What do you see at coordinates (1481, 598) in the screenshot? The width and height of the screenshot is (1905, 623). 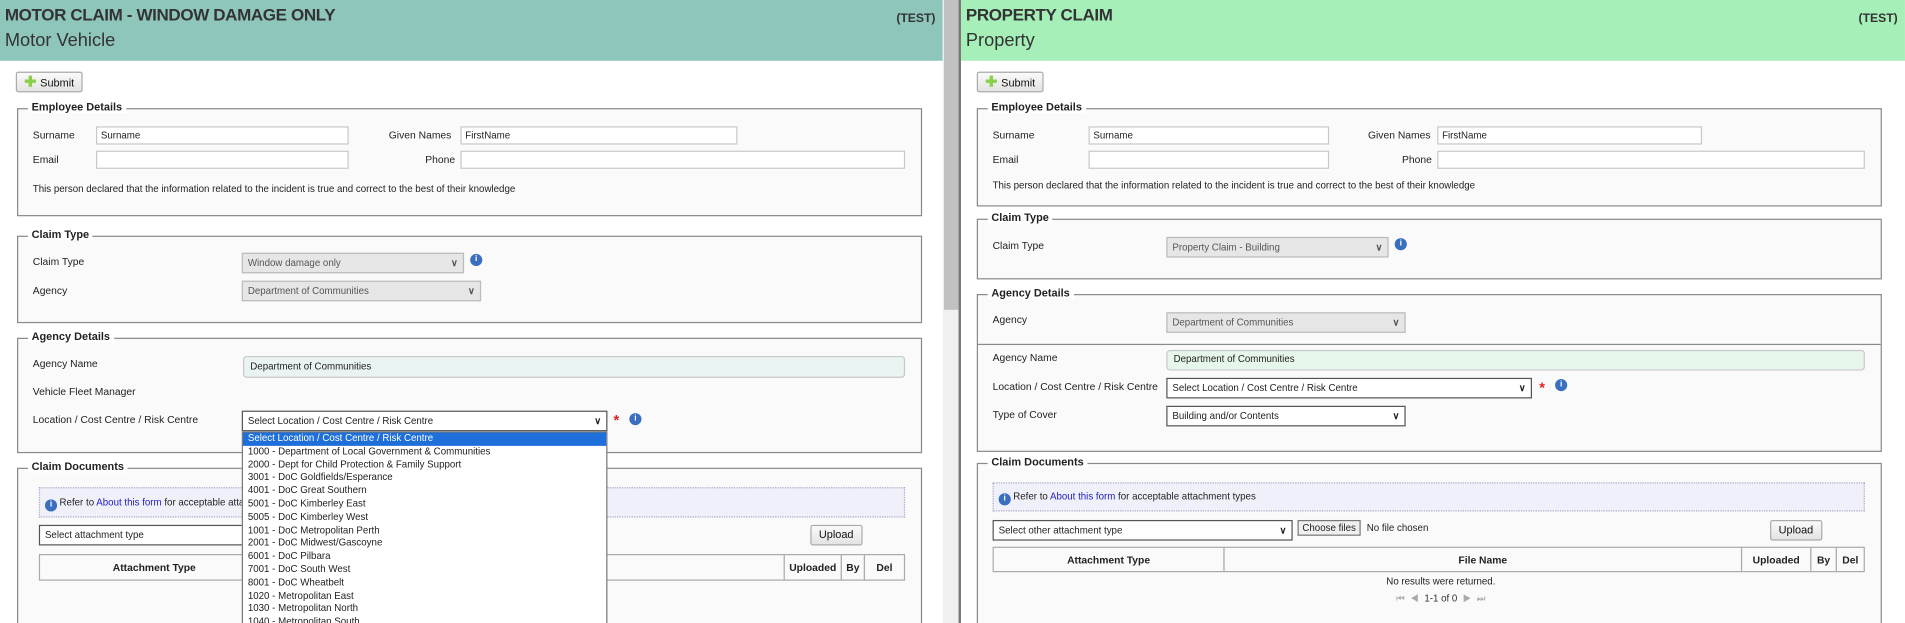 I see `last-page-icon: ⏭` at bounding box center [1481, 598].